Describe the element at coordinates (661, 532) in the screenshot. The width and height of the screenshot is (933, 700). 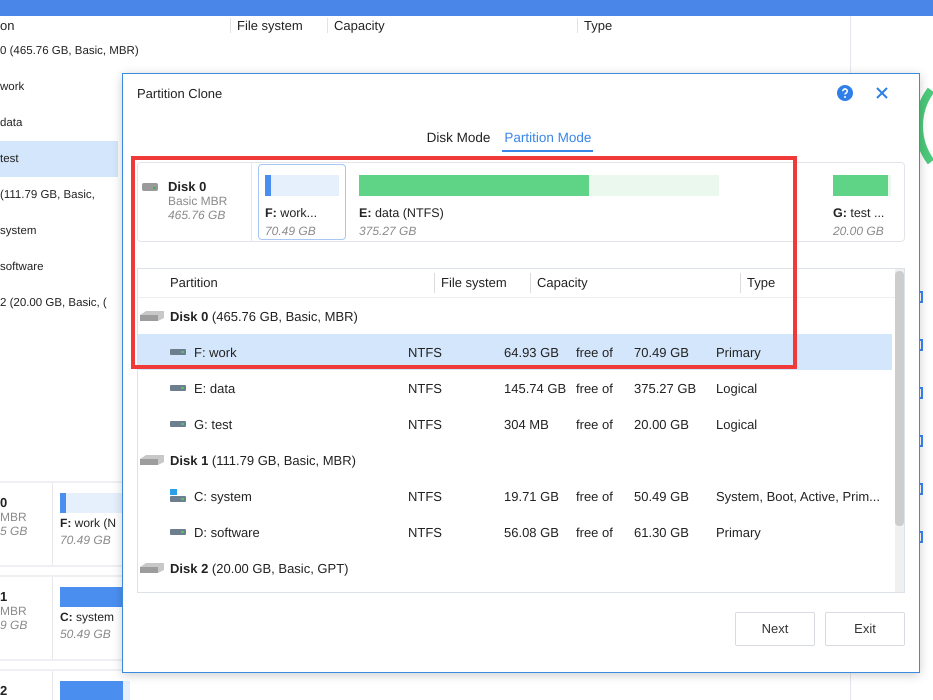
I see `total-size: 61.30 GB` at that location.